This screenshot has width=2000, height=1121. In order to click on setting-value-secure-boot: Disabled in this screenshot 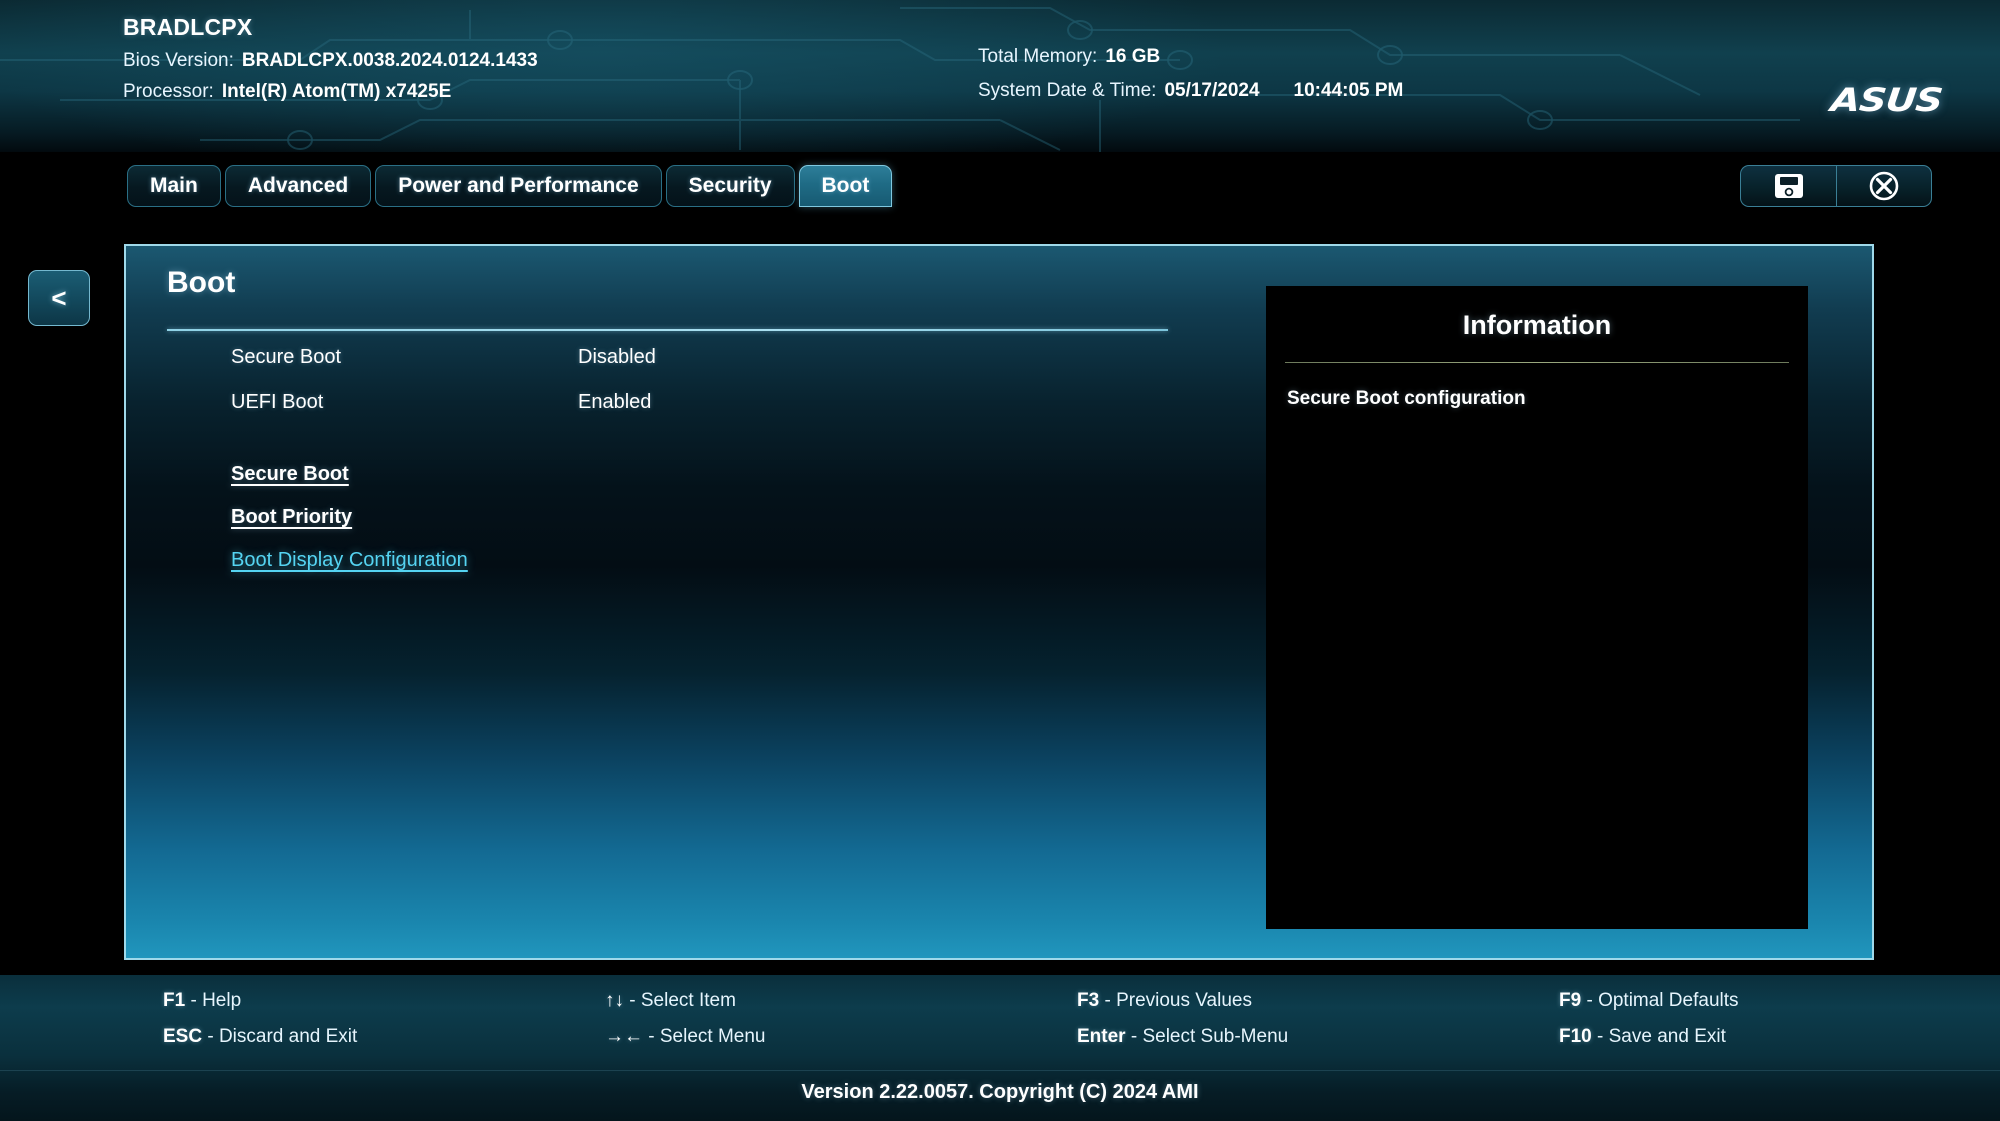, I will do `click(617, 357)`.